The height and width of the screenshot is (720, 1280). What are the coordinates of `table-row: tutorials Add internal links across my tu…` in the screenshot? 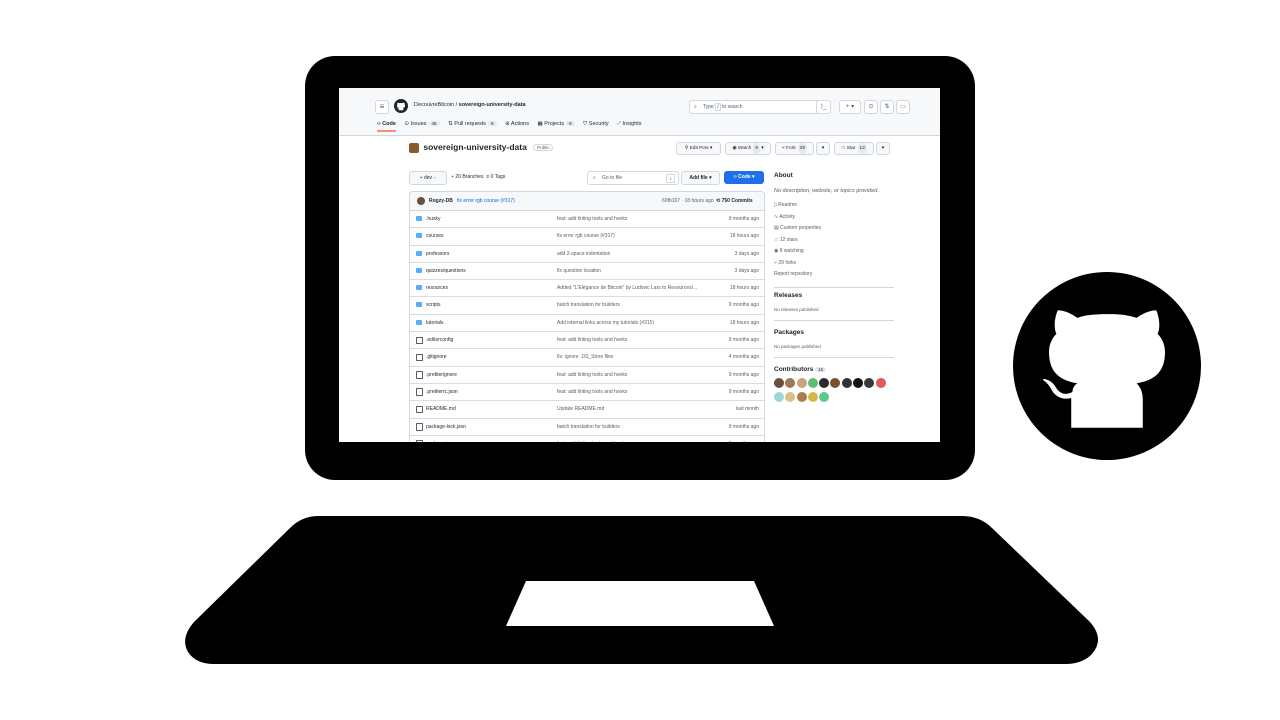 It's located at (587, 324).